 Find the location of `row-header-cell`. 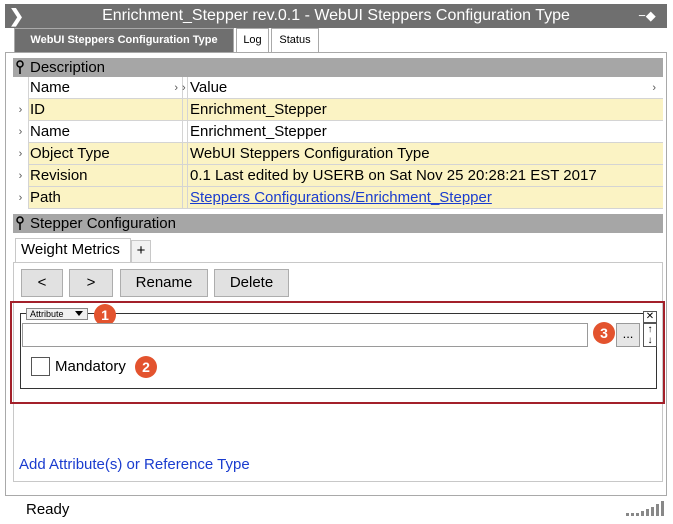

row-header-cell is located at coordinates (21, 88).